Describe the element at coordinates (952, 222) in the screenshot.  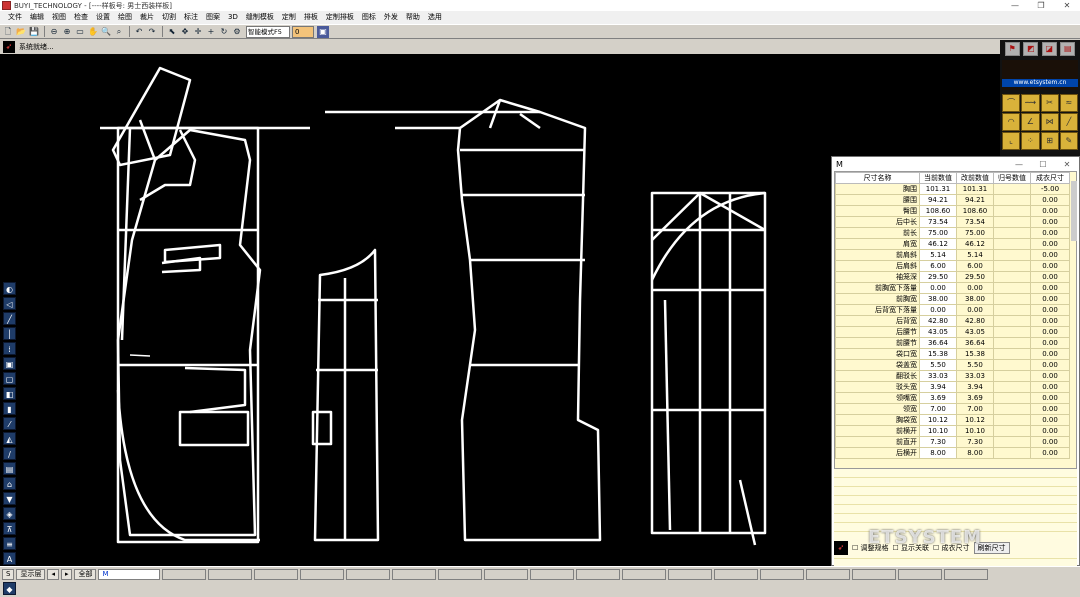
I see `table-row: 后中长 73.54 73.54 0.00` at that location.